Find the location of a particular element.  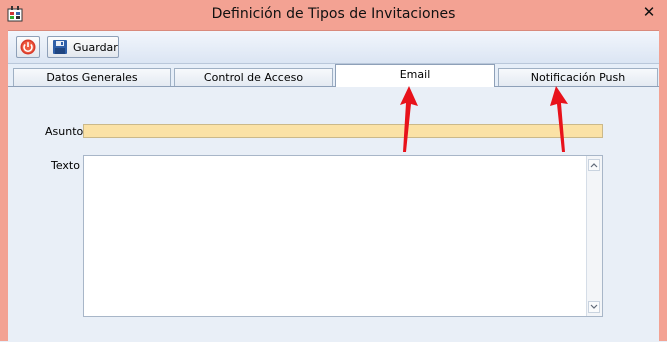

scroll-up-button is located at coordinates (594, 165).